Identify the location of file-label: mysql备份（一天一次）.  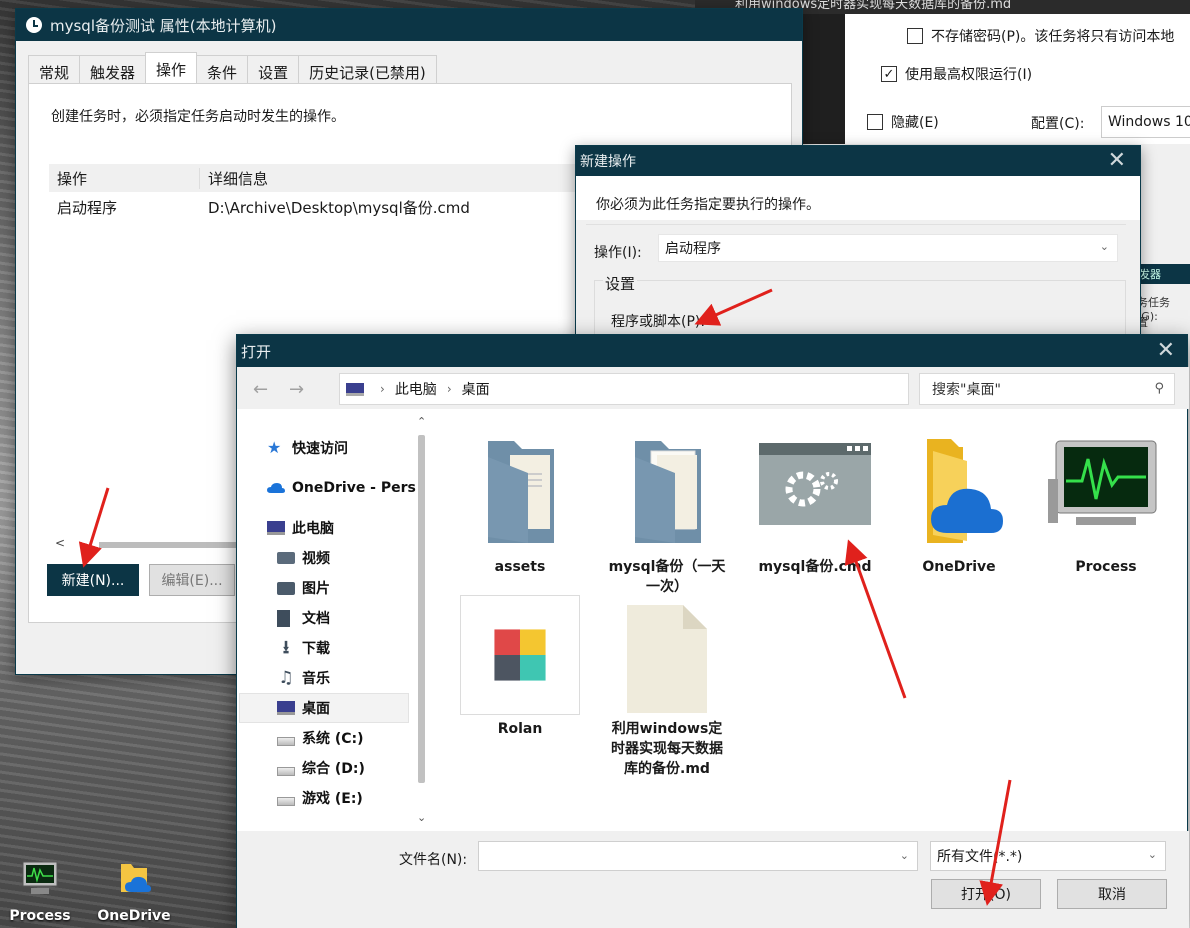
(667, 577).